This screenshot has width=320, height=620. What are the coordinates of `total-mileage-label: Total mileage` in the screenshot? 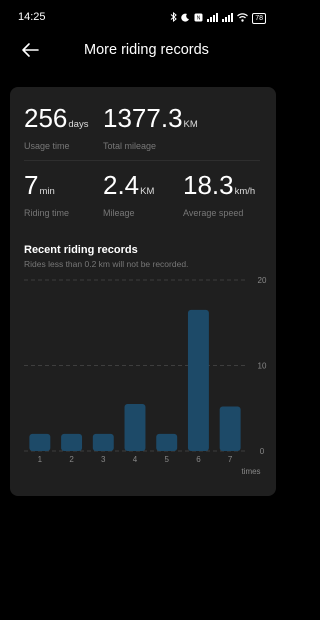 It's located at (130, 146).